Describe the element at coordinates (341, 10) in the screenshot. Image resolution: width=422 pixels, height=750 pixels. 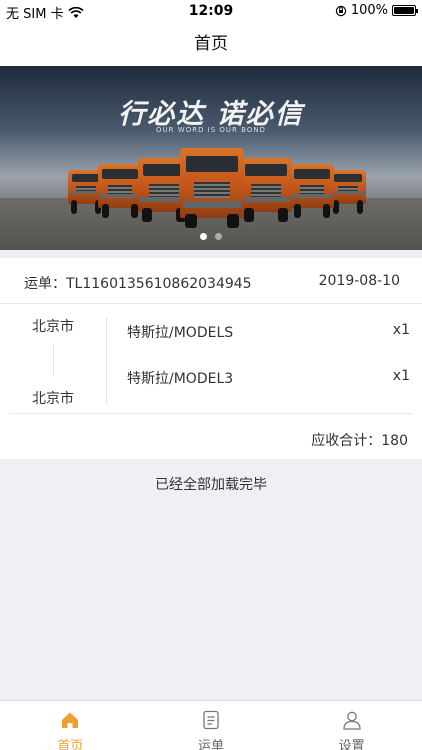
I see `orientation-lock-icon` at that location.